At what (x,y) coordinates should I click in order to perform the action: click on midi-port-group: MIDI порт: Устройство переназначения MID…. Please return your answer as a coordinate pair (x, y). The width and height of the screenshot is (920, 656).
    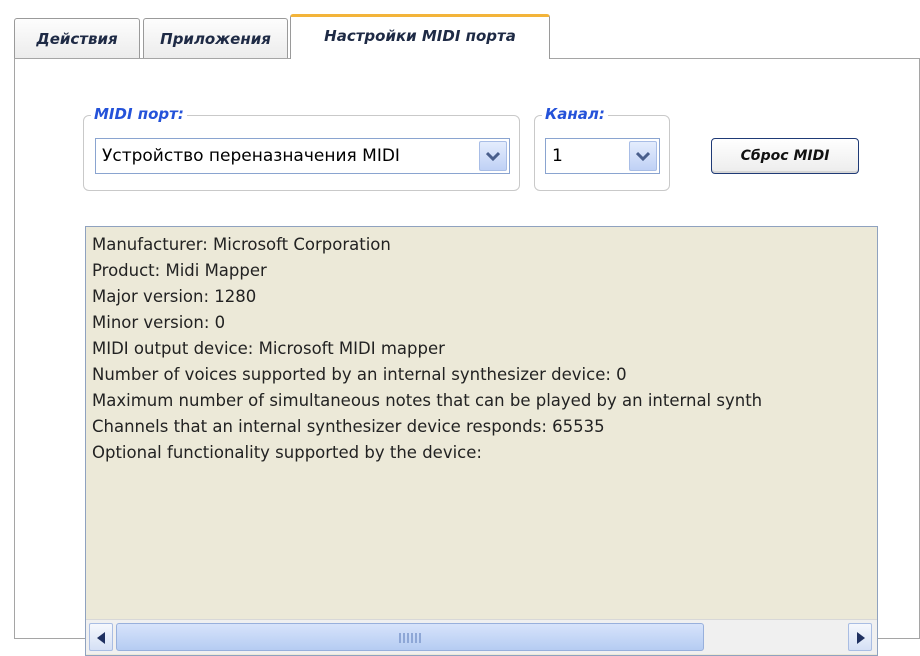
    Looking at the image, I should click on (301, 147).